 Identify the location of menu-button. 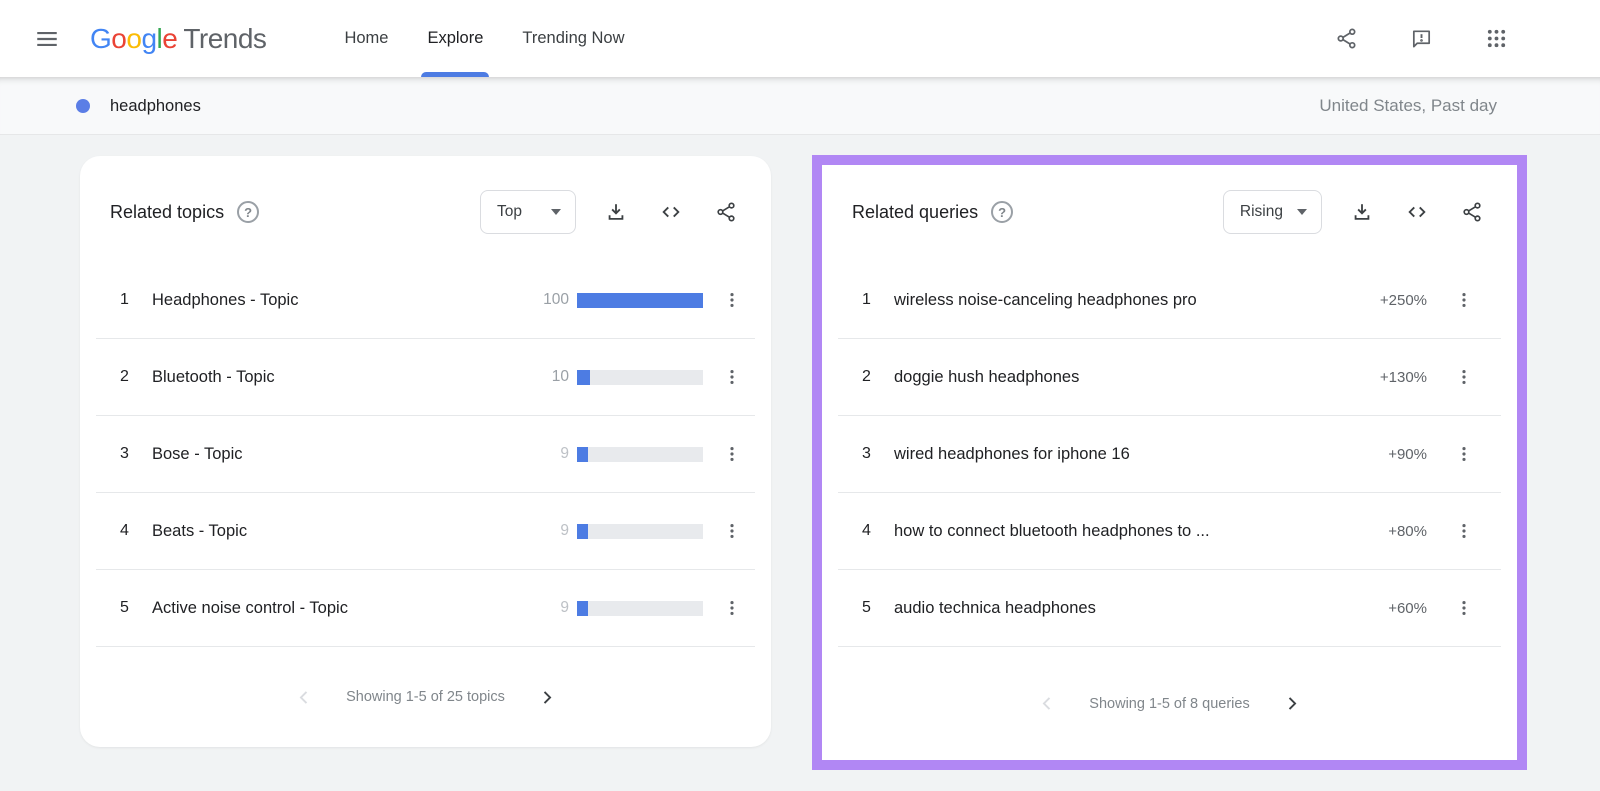
(47, 39).